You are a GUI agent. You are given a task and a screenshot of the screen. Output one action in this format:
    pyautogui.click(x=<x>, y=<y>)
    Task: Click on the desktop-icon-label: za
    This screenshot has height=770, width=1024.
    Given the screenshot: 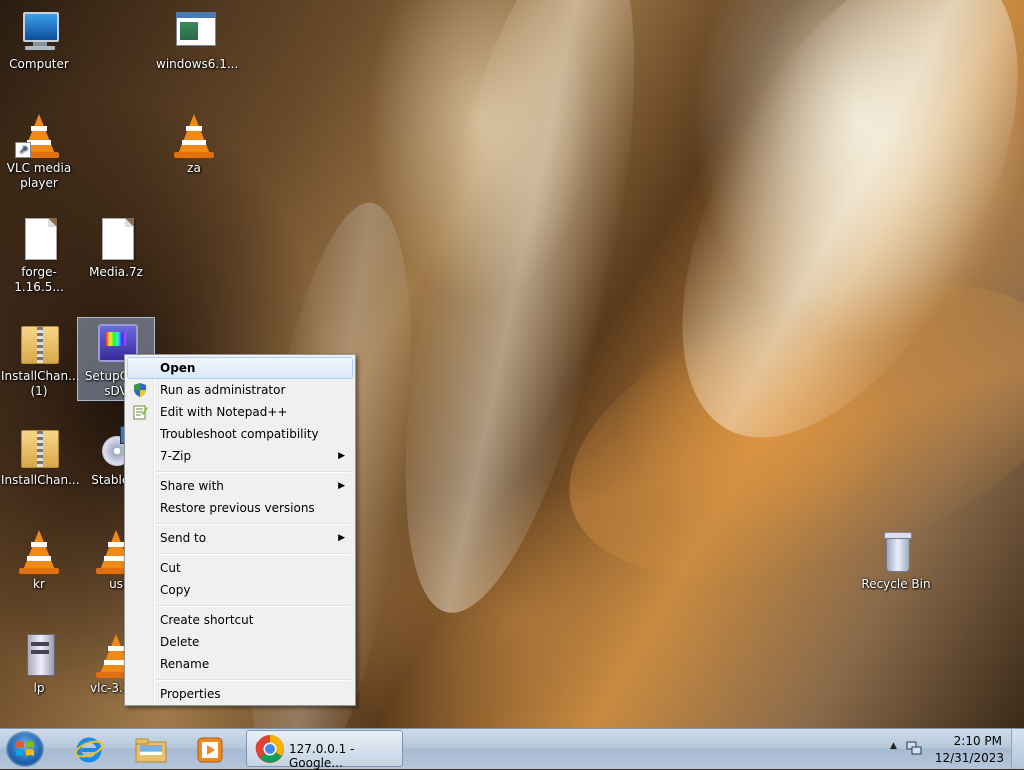 What is the action you would take?
    pyautogui.click(x=194, y=168)
    